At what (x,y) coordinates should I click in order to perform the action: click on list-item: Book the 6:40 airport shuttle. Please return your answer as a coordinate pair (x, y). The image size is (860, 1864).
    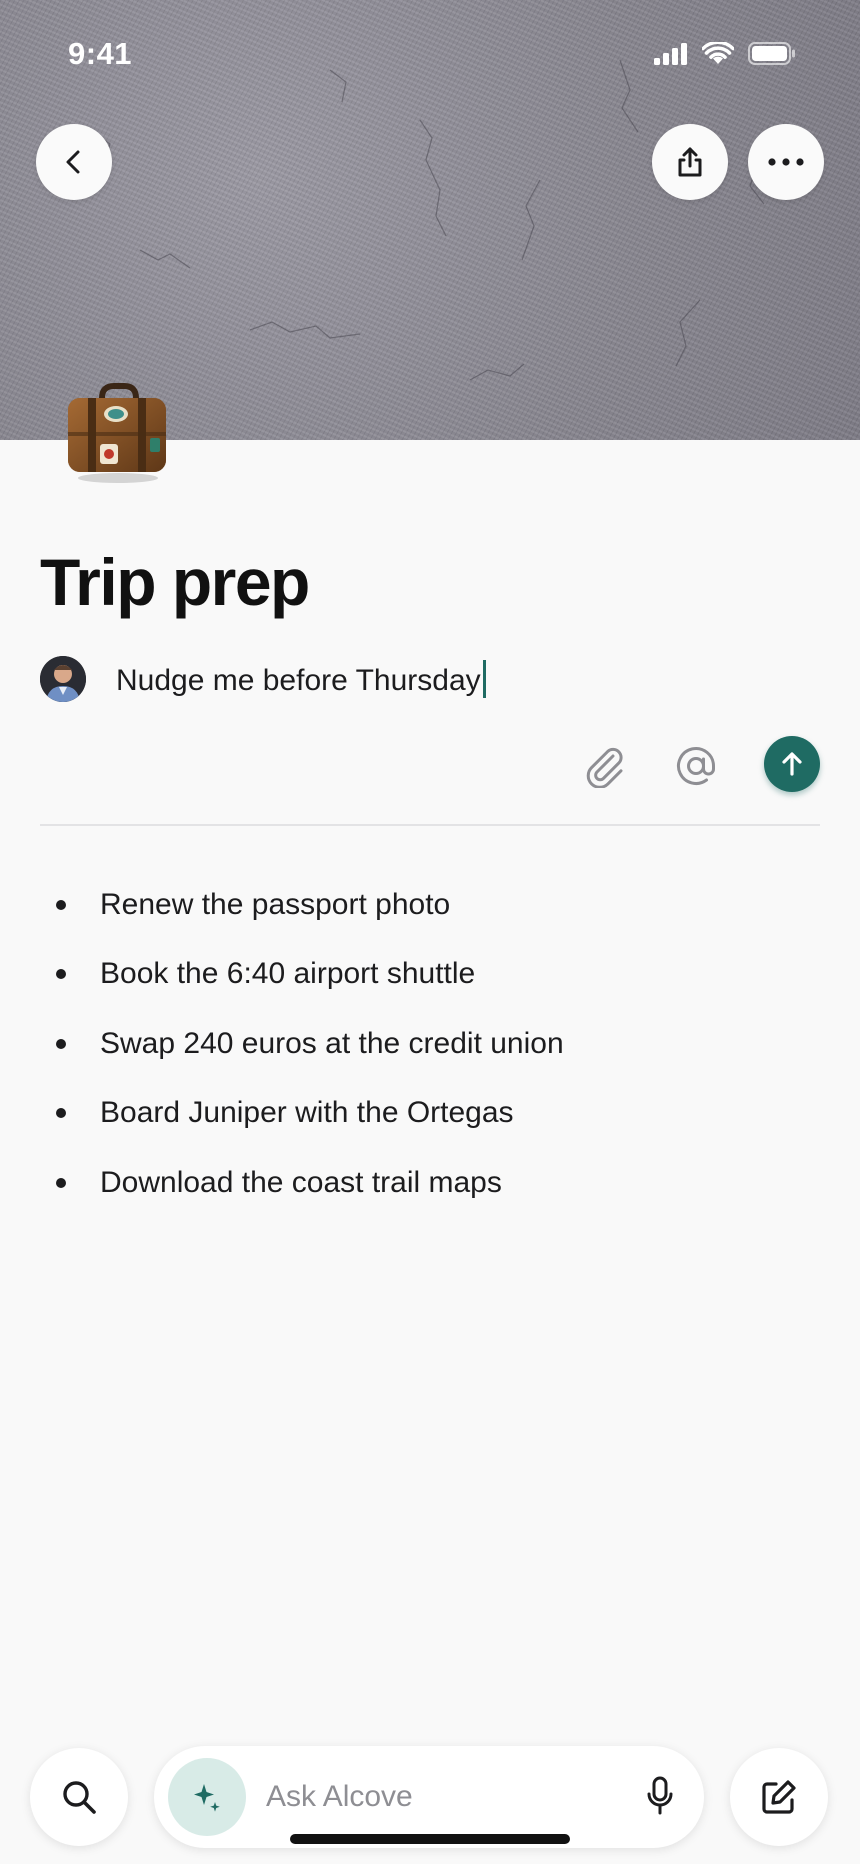
    Looking at the image, I should click on (310, 975).